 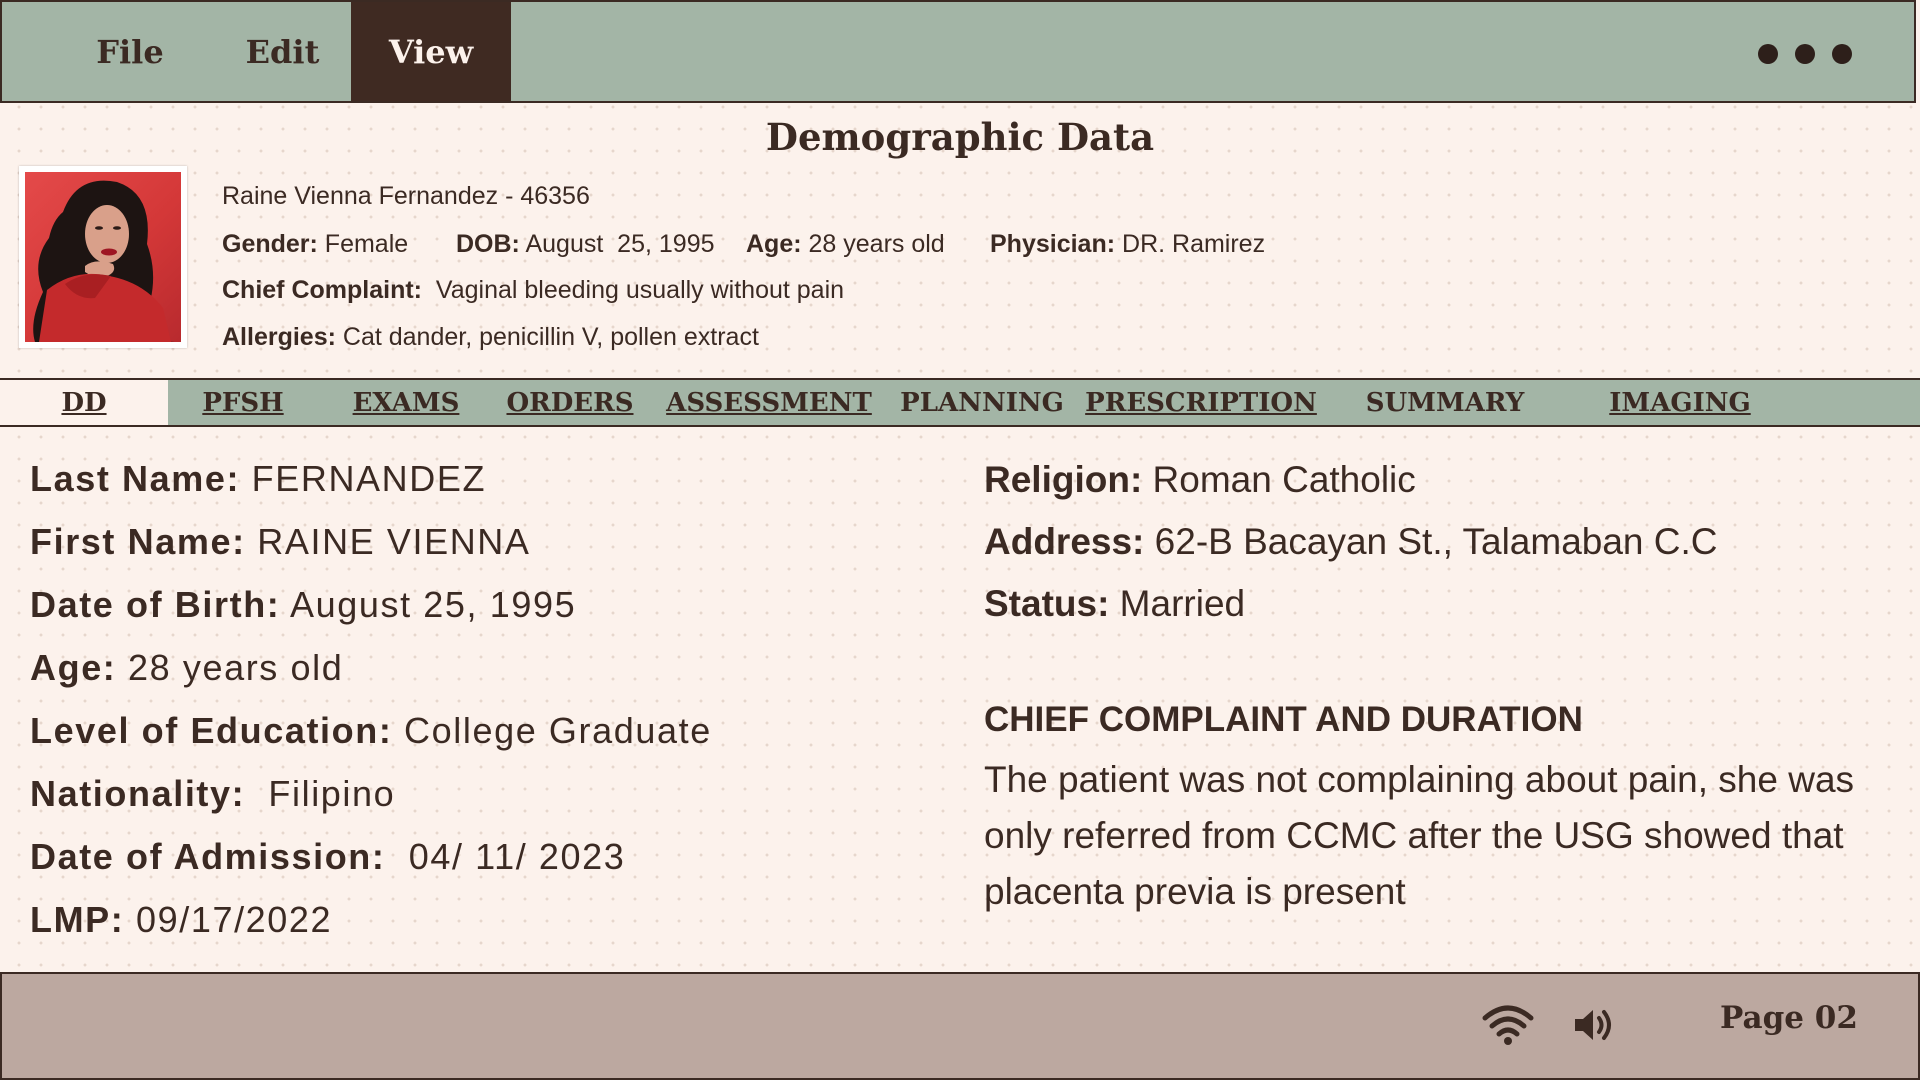 I want to click on age-detail-value: 28 years old, so click(x=230, y=667).